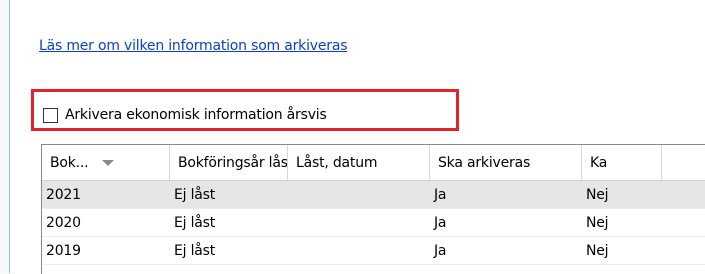 The height and width of the screenshot is (274, 705). I want to click on sort-down-icon, so click(108, 162).